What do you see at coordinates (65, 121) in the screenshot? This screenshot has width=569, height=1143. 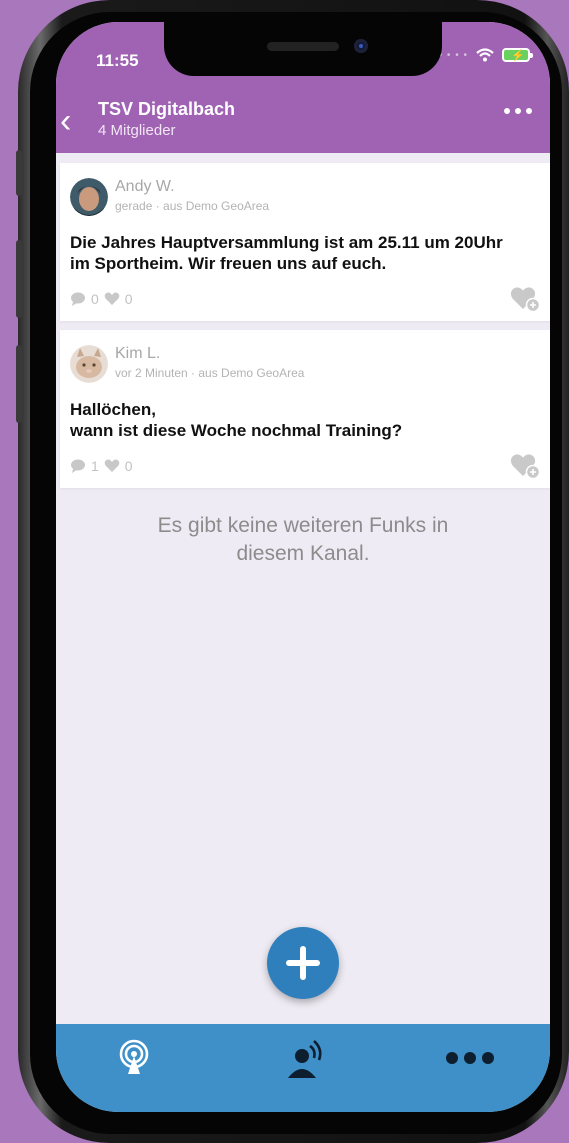 I see `back-chevron-icon: ‹` at bounding box center [65, 121].